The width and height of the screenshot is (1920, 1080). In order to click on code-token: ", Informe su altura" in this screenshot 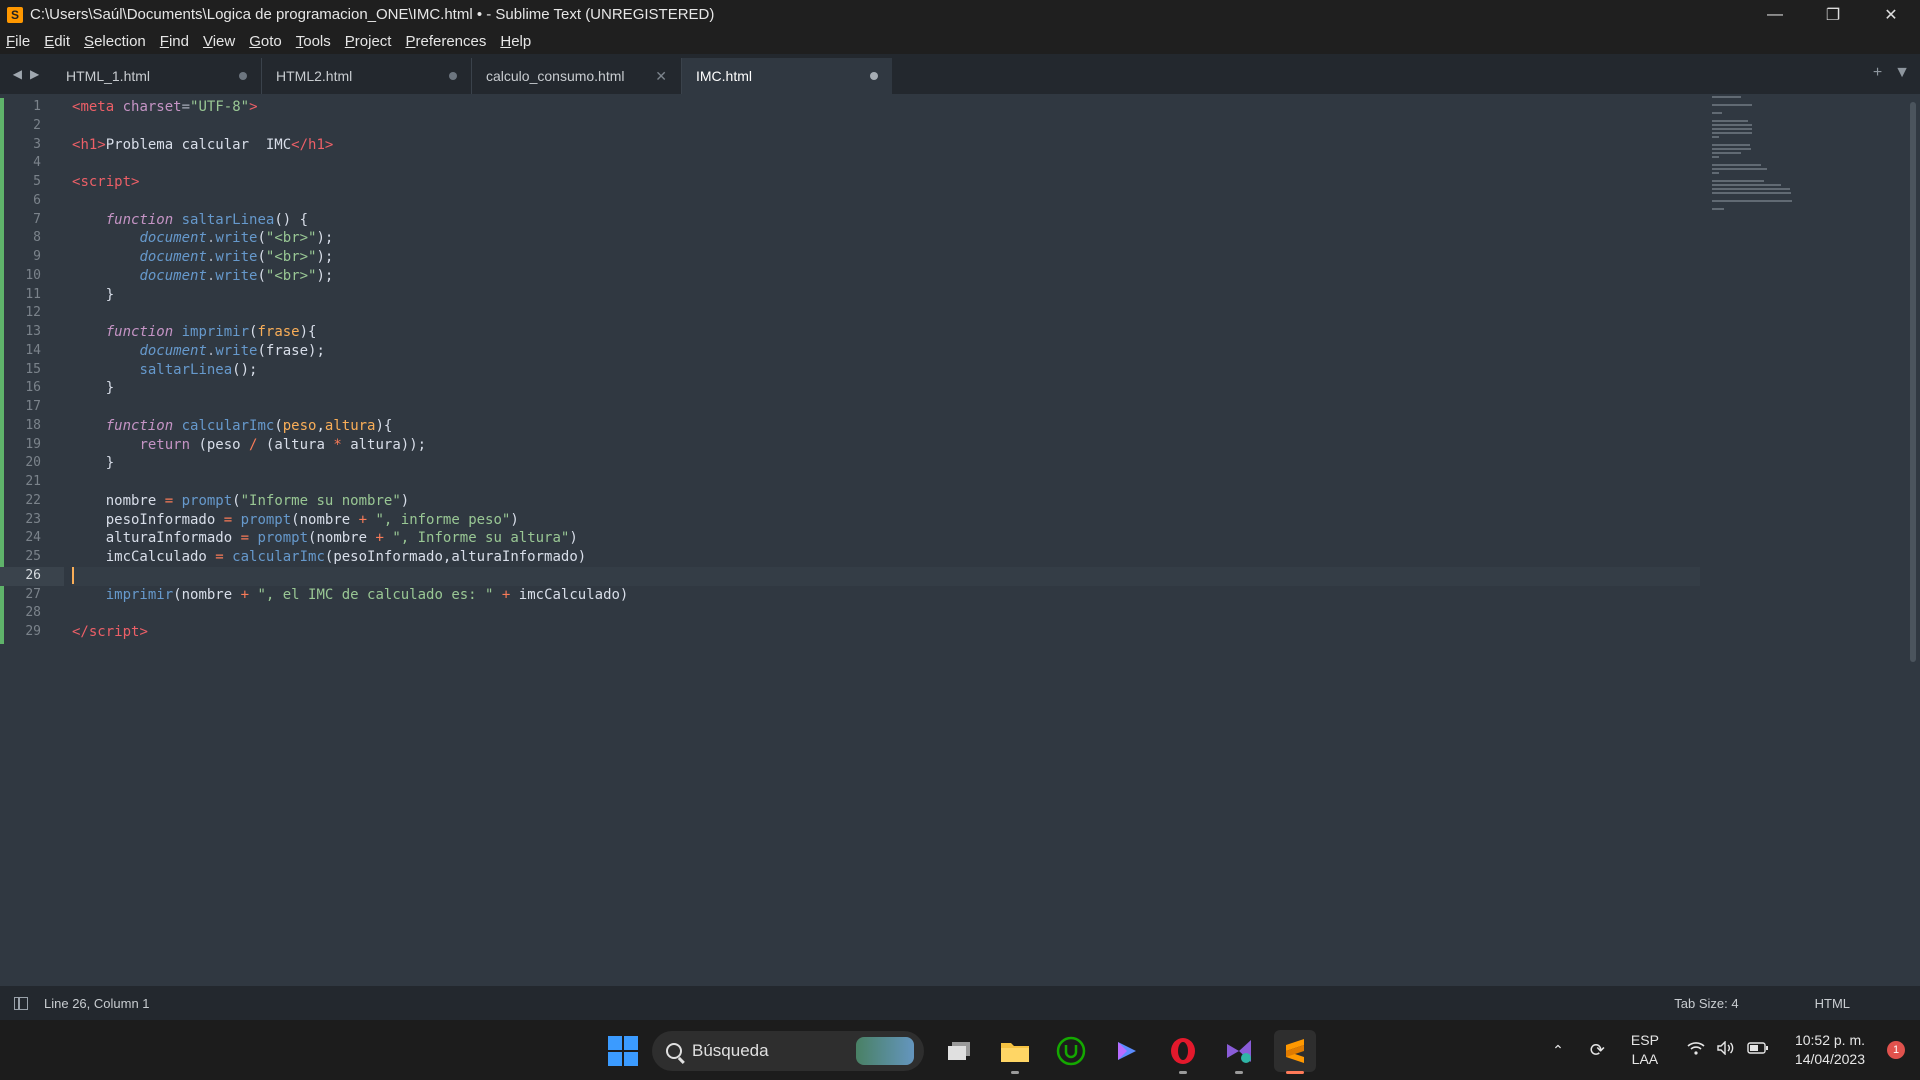, I will do `click(481, 538)`.